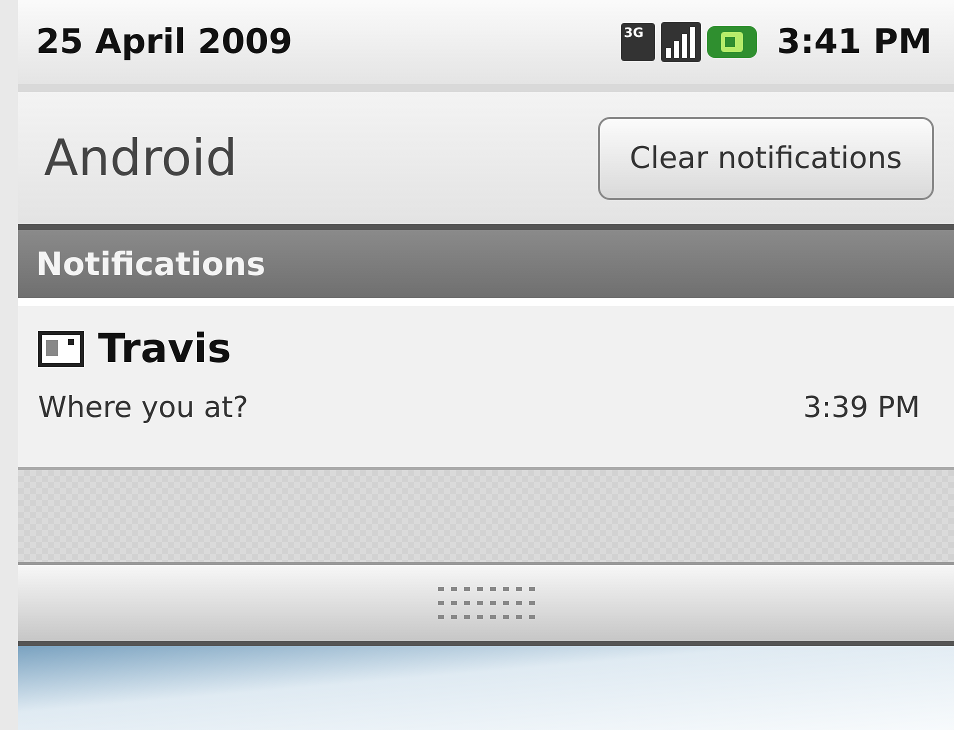  Describe the element at coordinates (143, 407) in the screenshot. I see `notification-message: Where you at?` at that location.